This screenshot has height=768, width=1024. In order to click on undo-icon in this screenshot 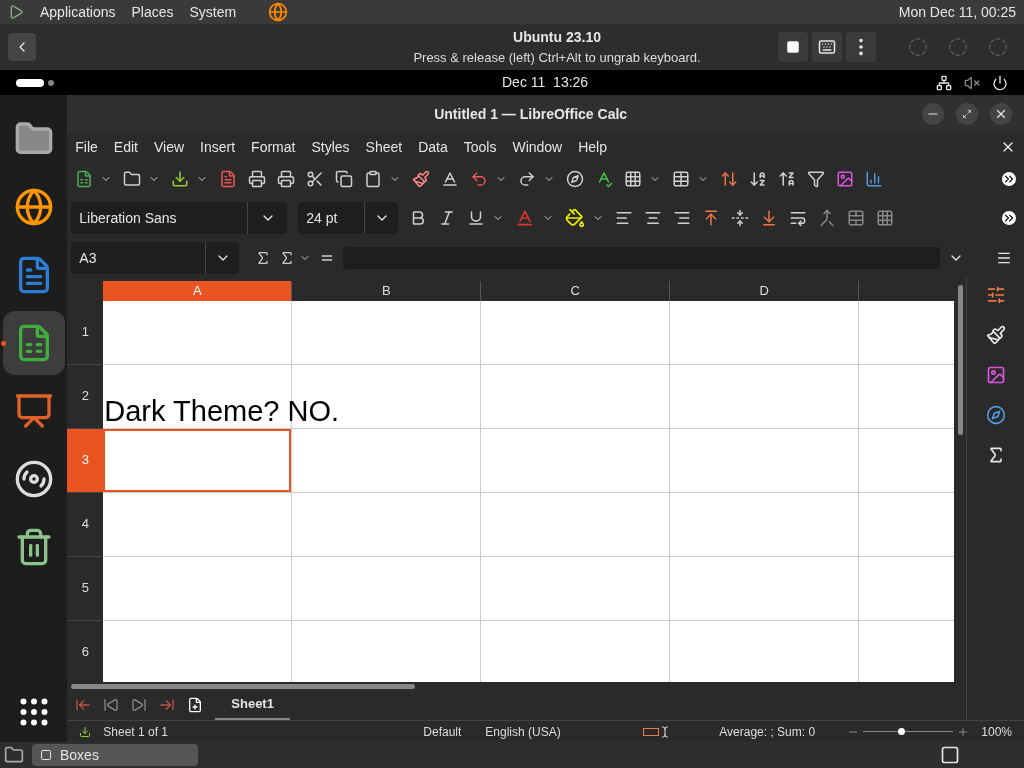, I will do `click(479, 179)`.